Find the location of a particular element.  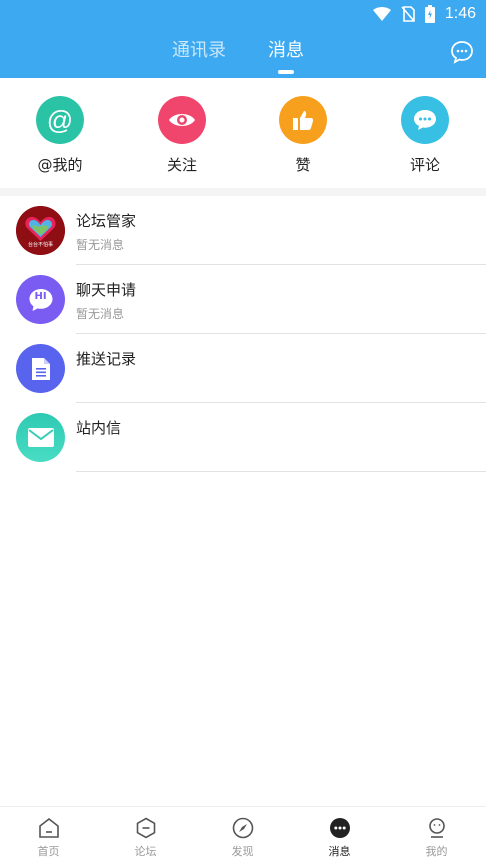

hi-chat-icon: HI is located at coordinates (40, 299).